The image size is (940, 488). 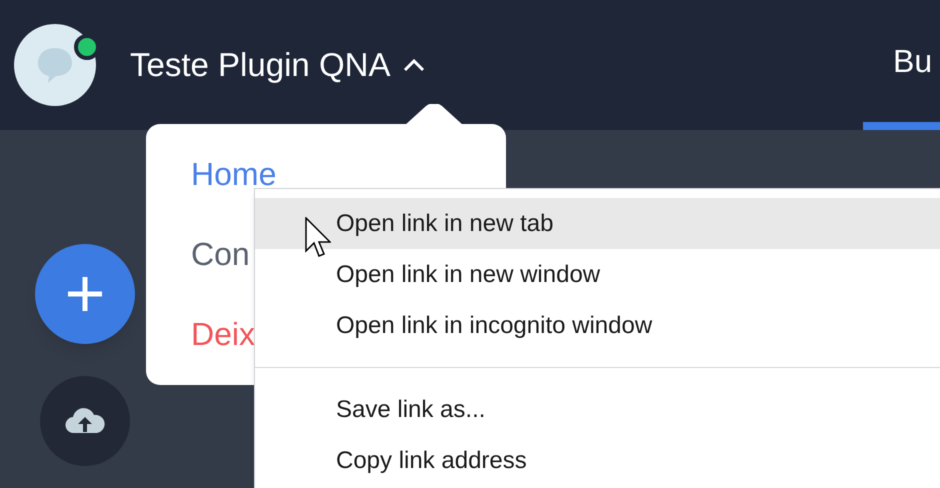 What do you see at coordinates (414, 65) in the screenshot?
I see `chevron-icon` at bounding box center [414, 65].